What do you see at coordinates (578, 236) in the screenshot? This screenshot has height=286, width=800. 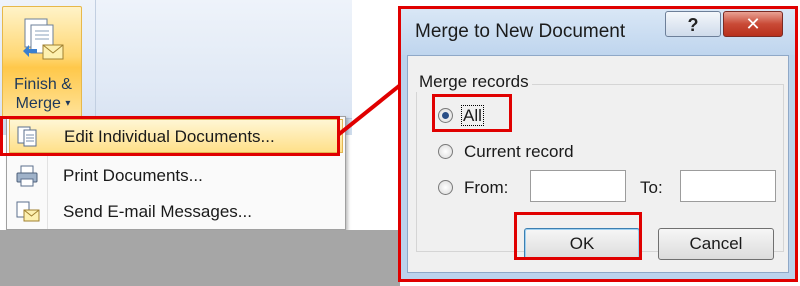 I see `annotation-ok-button` at bounding box center [578, 236].